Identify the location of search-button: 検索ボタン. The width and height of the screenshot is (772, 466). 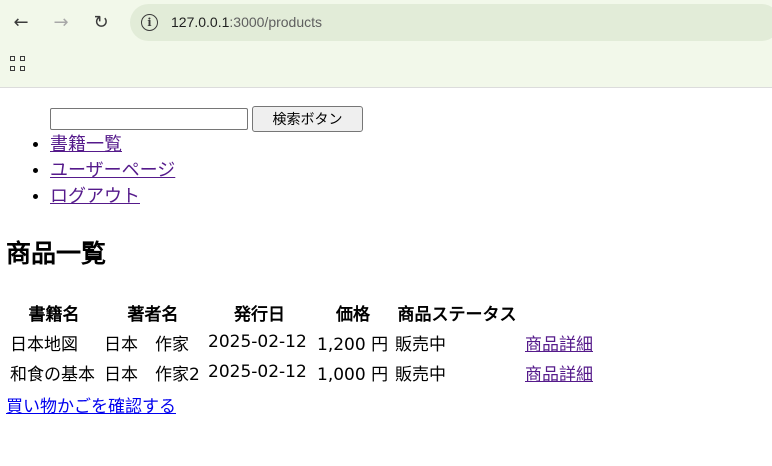
(307, 119).